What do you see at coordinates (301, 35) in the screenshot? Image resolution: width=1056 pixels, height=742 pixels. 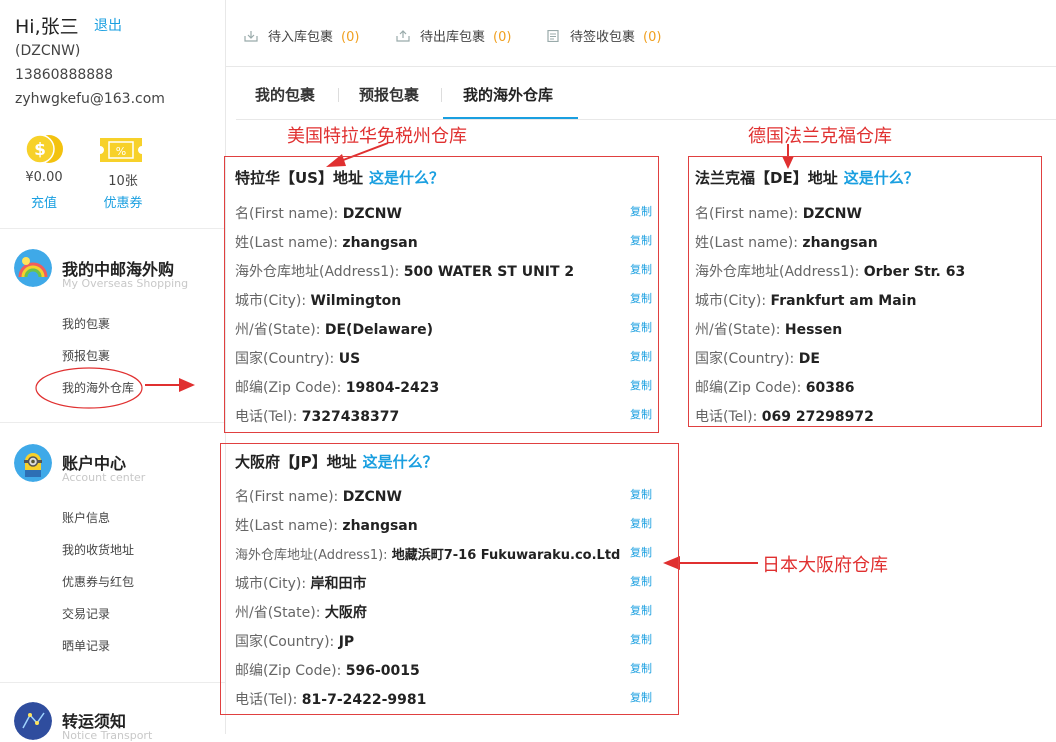 I see `status-pending-inbound: 待入库包裹 (0)` at bounding box center [301, 35].